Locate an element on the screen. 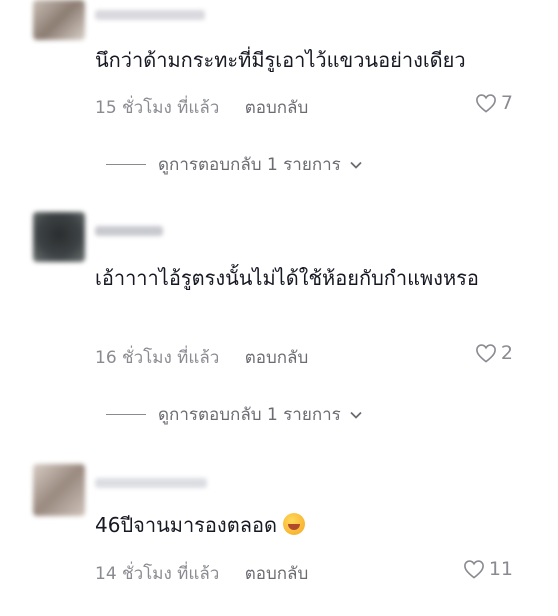 This screenshot has height=616, width=558. username-blurred is located at coordinates (151, 483).